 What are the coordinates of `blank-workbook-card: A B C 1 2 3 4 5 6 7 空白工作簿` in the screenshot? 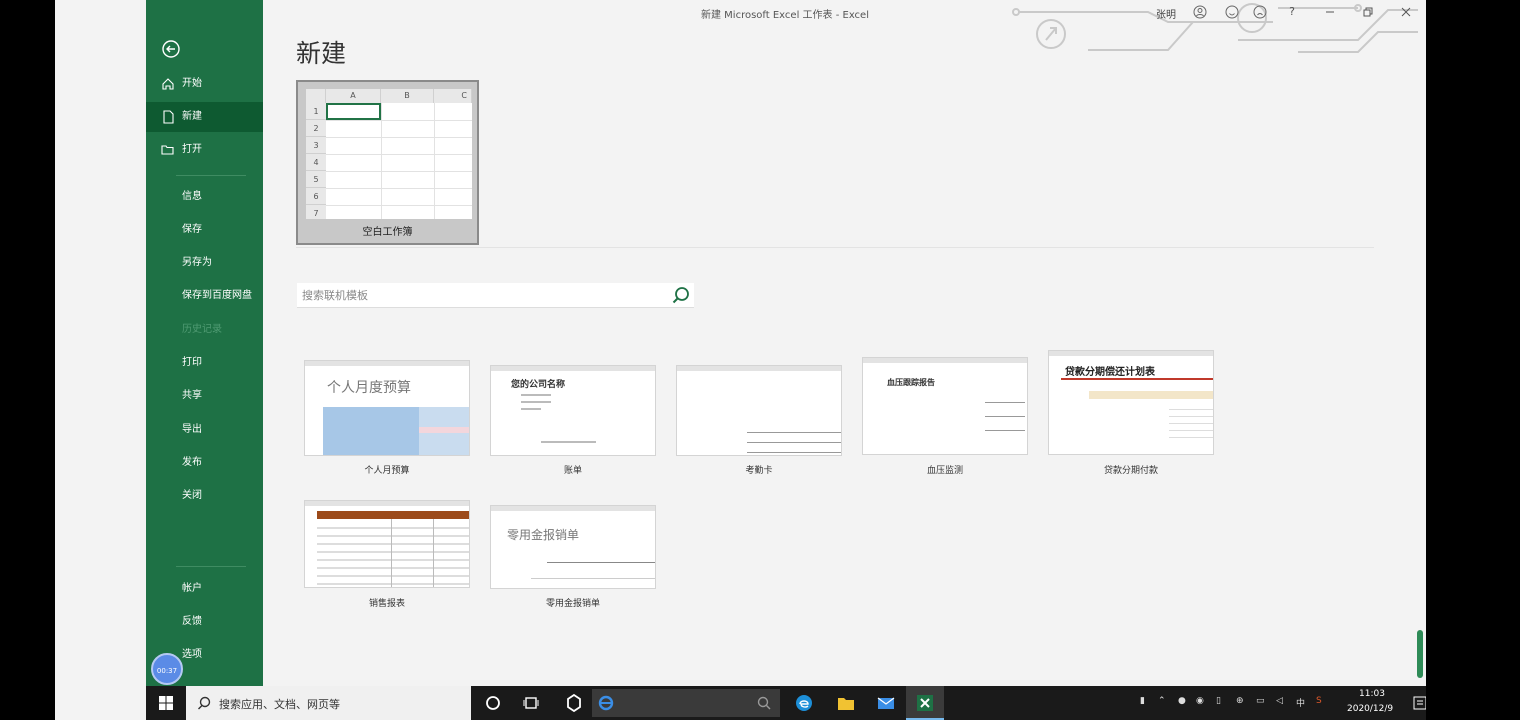 It's located at (387, 162).